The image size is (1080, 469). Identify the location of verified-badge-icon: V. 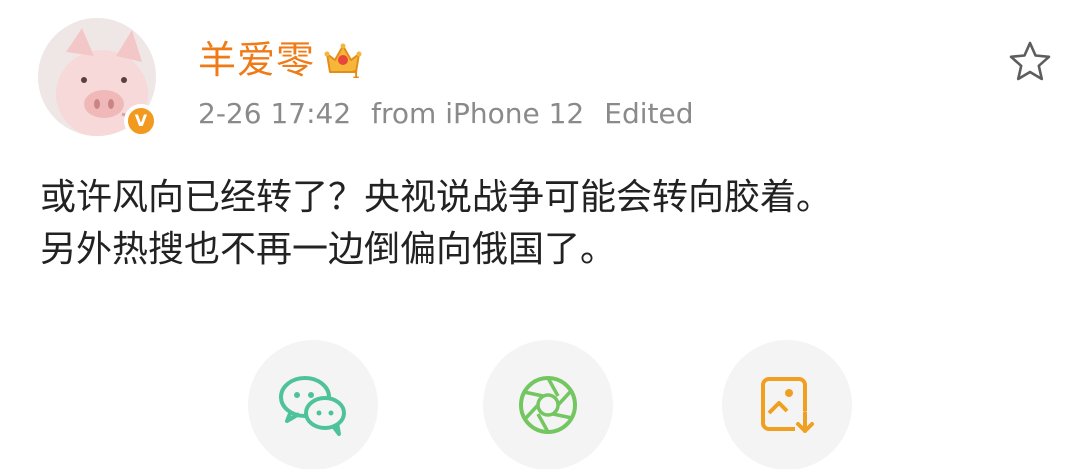
(141, 121).